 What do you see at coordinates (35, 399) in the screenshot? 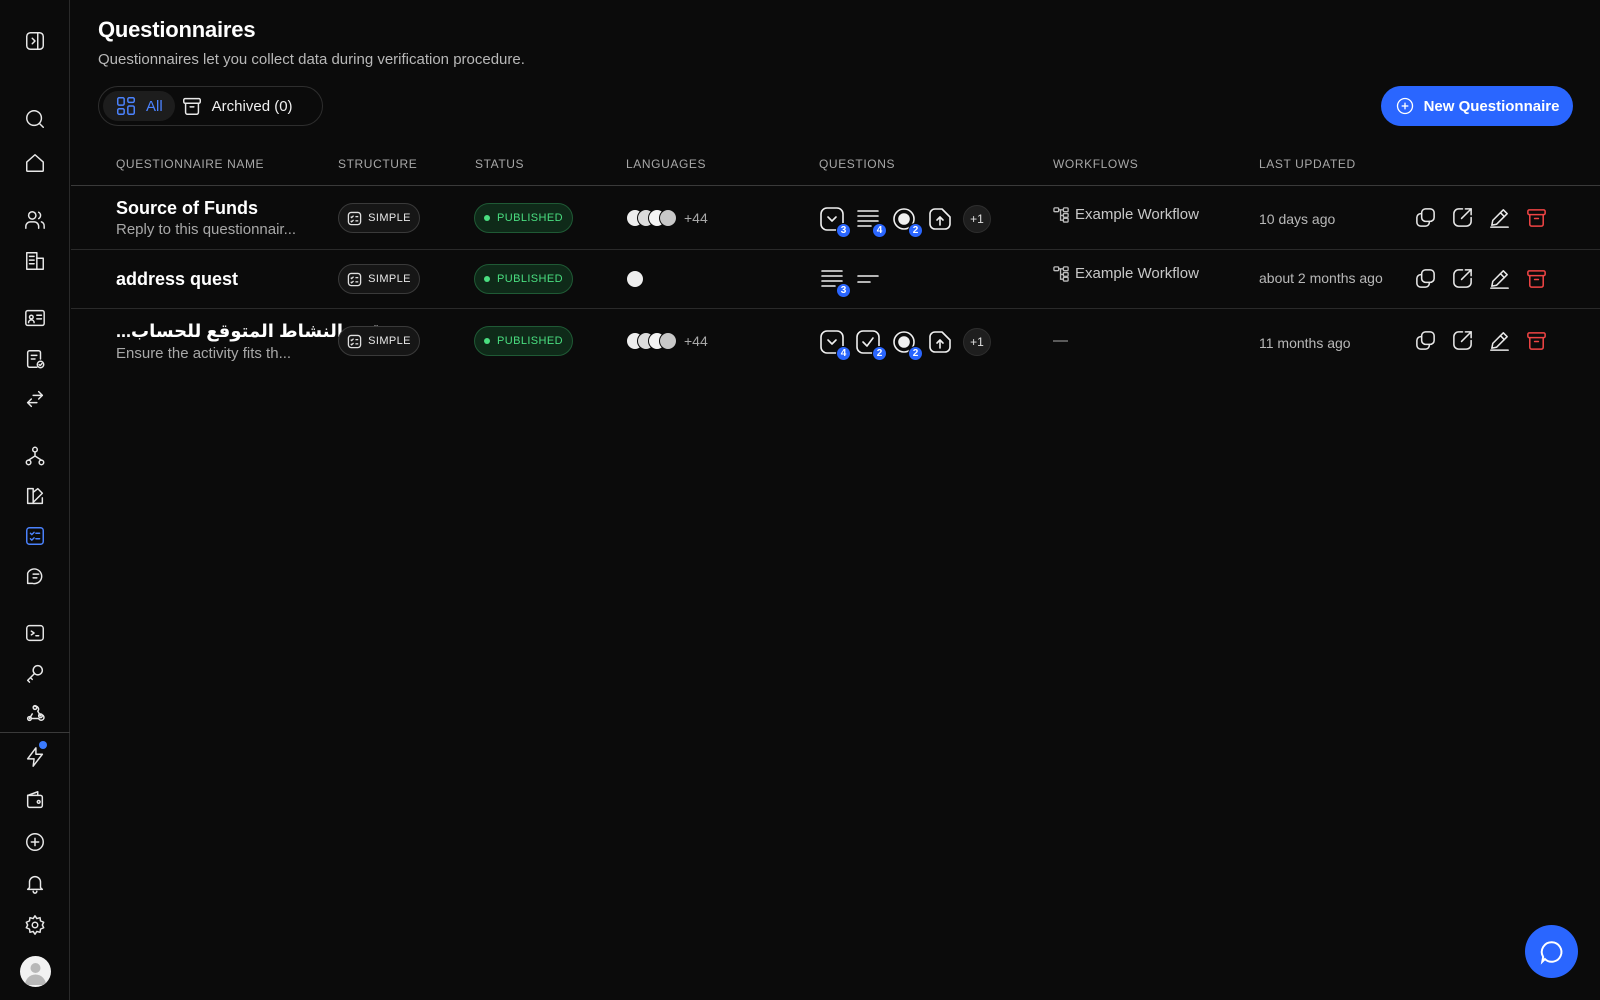
I see `transactions-icon` at bounding box center [35, 399].